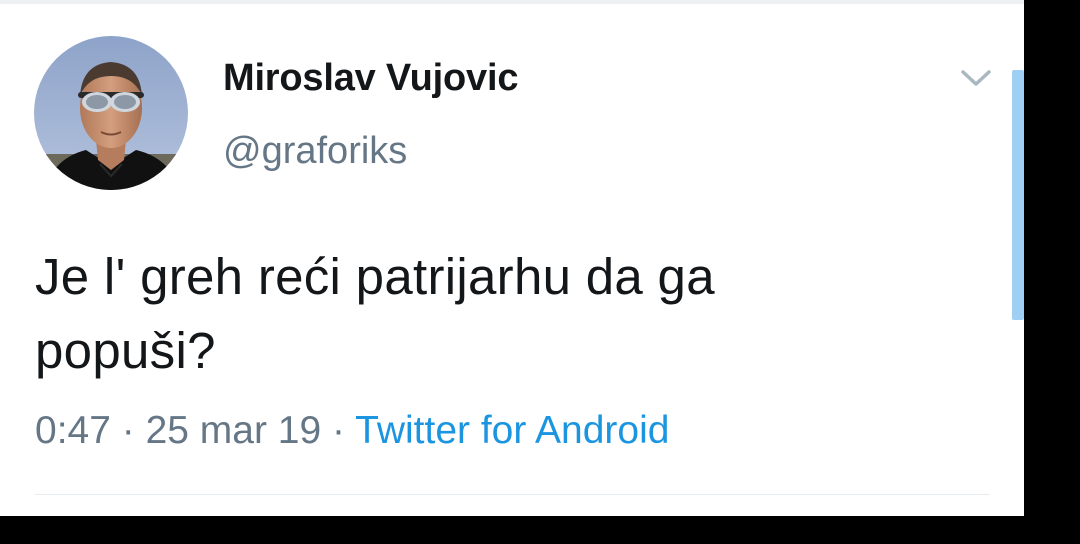 The width and height of the screenshot is (1080, 544). Describe the element at coordinates (1018, 195) in the screenshot. I see `scrollbar` at that location.